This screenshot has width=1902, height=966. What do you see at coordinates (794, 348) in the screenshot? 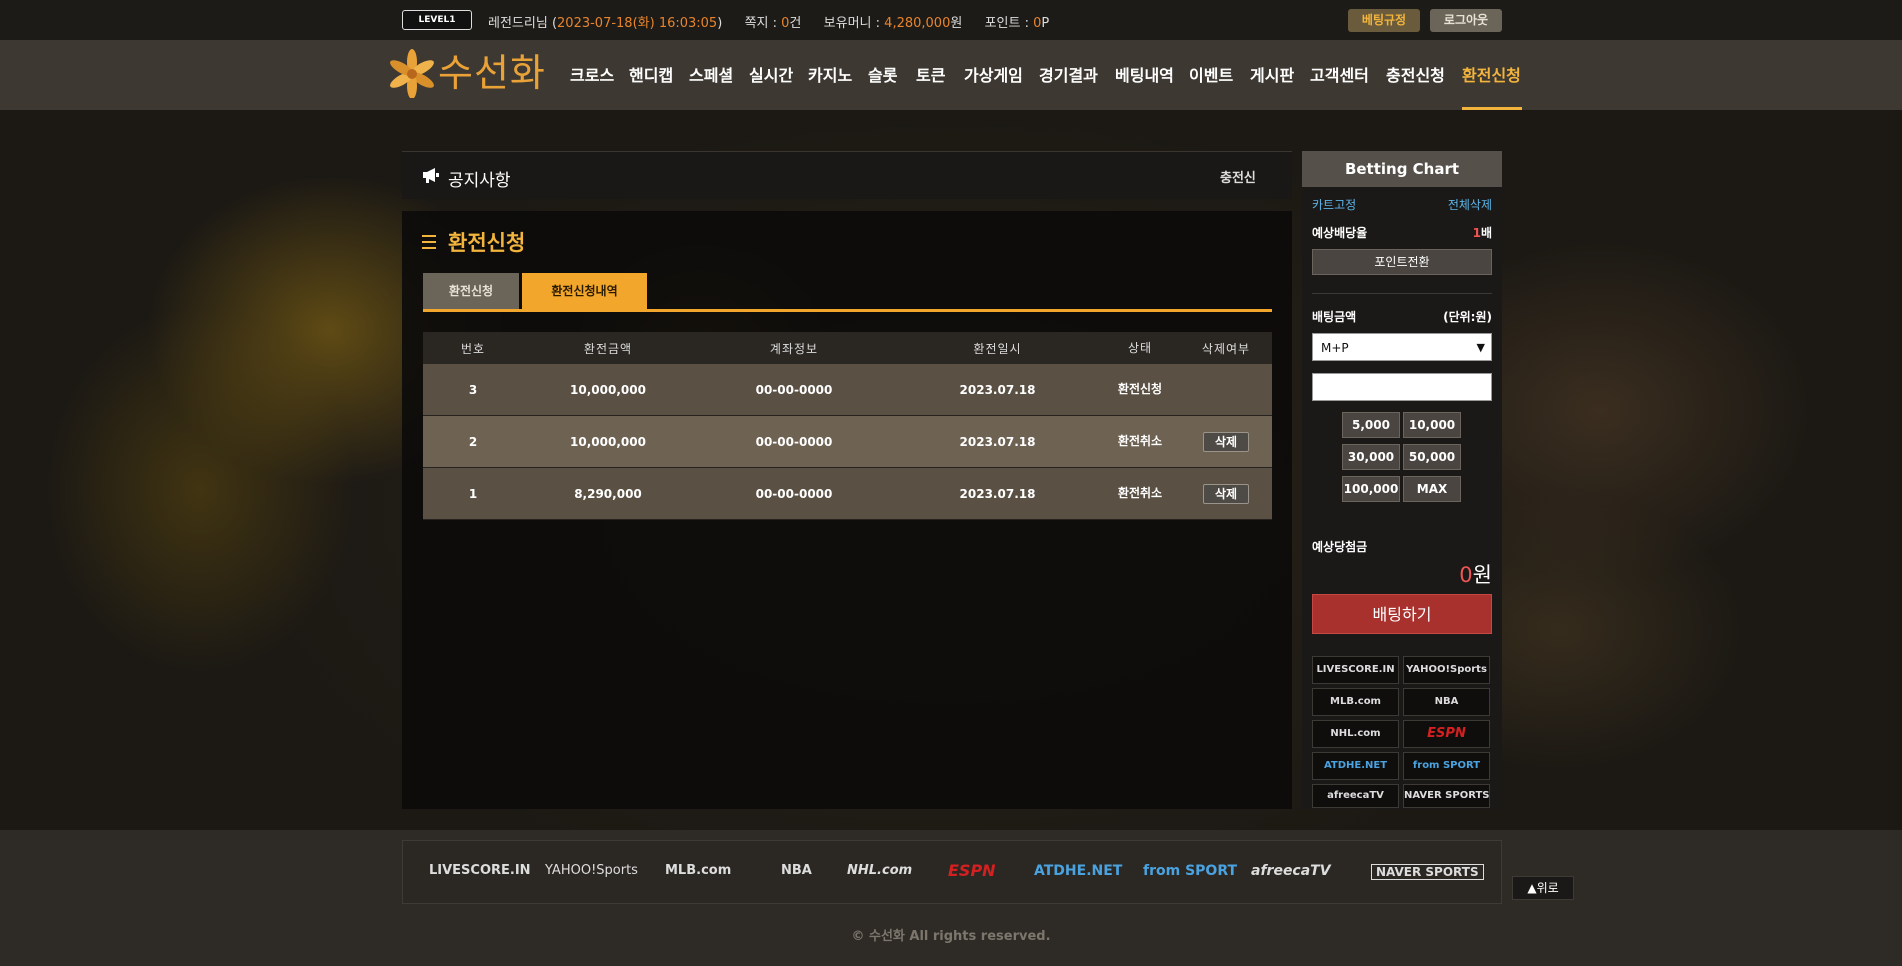
I see `column-header: 계좌정보` at bounding box center [794, 348].